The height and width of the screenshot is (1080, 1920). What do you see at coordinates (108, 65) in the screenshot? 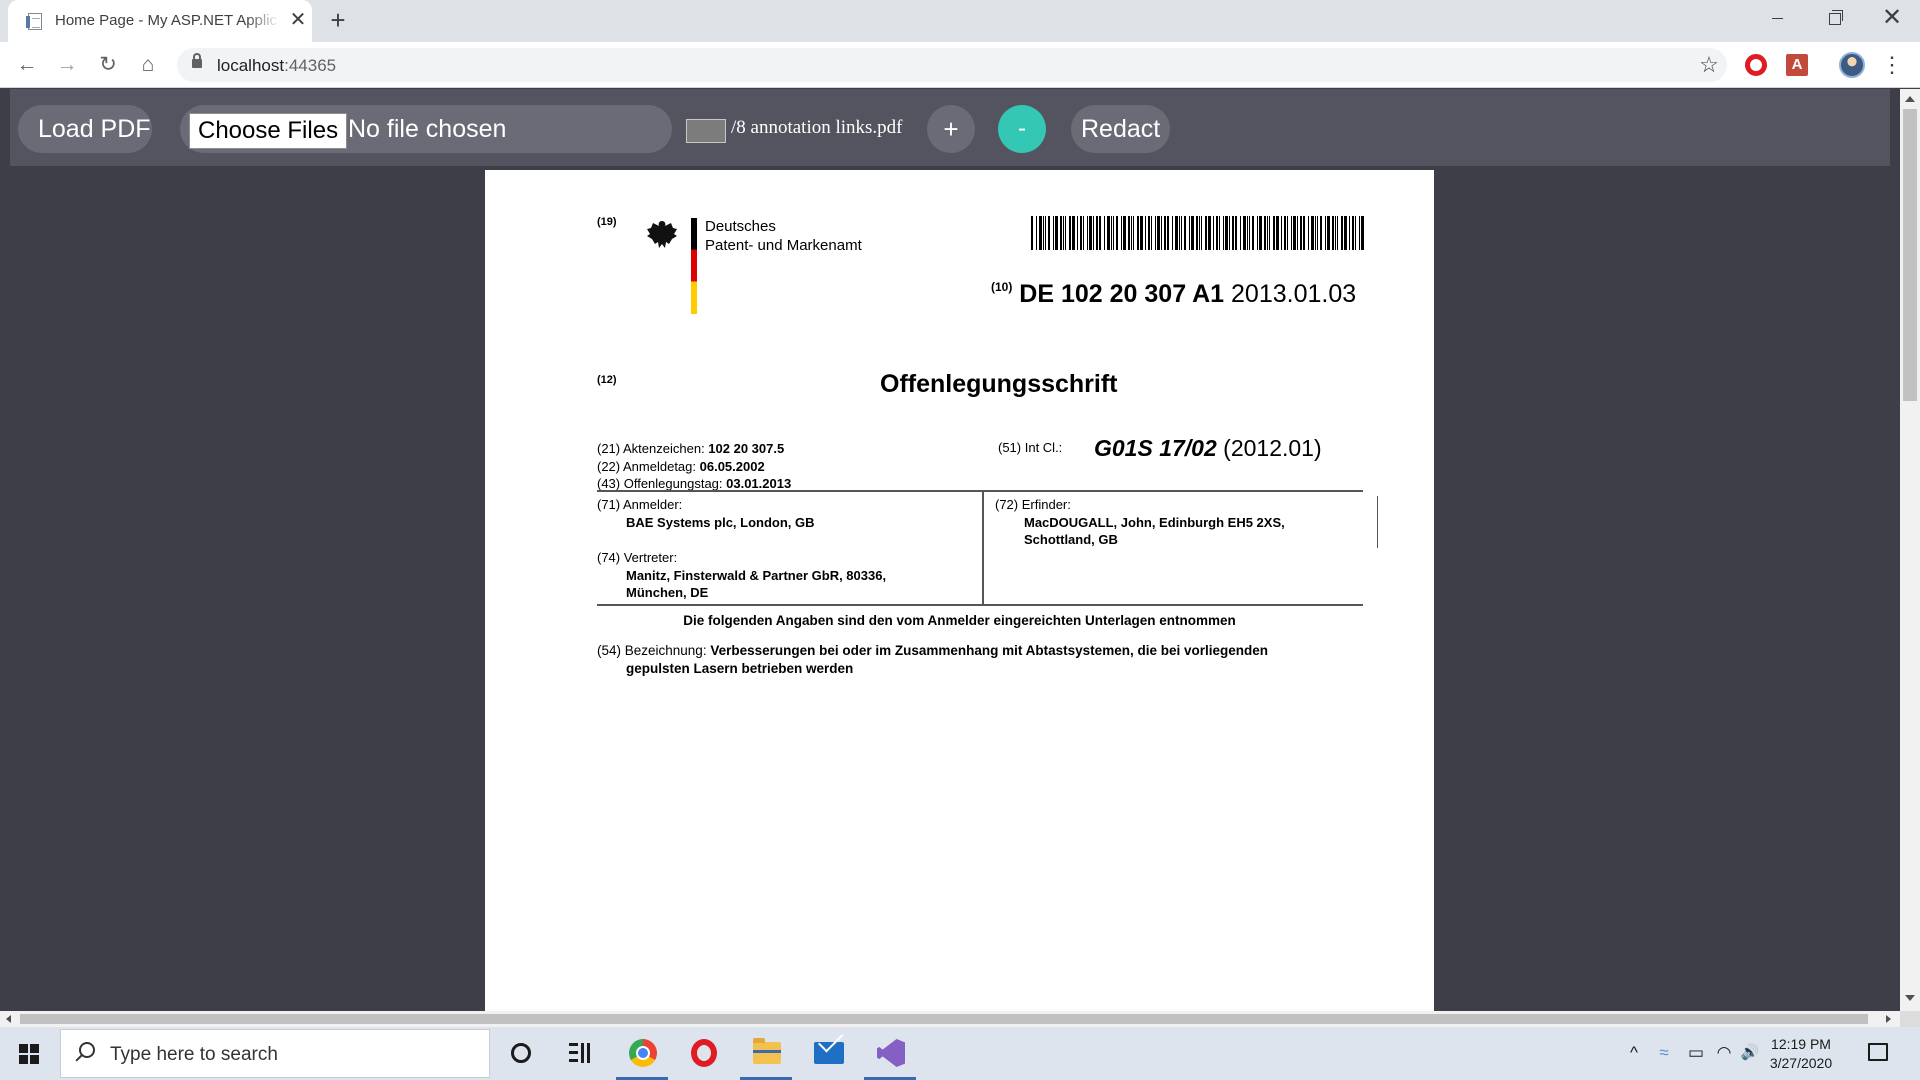
I see `reload-icon: ↻` at bounding box center [108, 65].